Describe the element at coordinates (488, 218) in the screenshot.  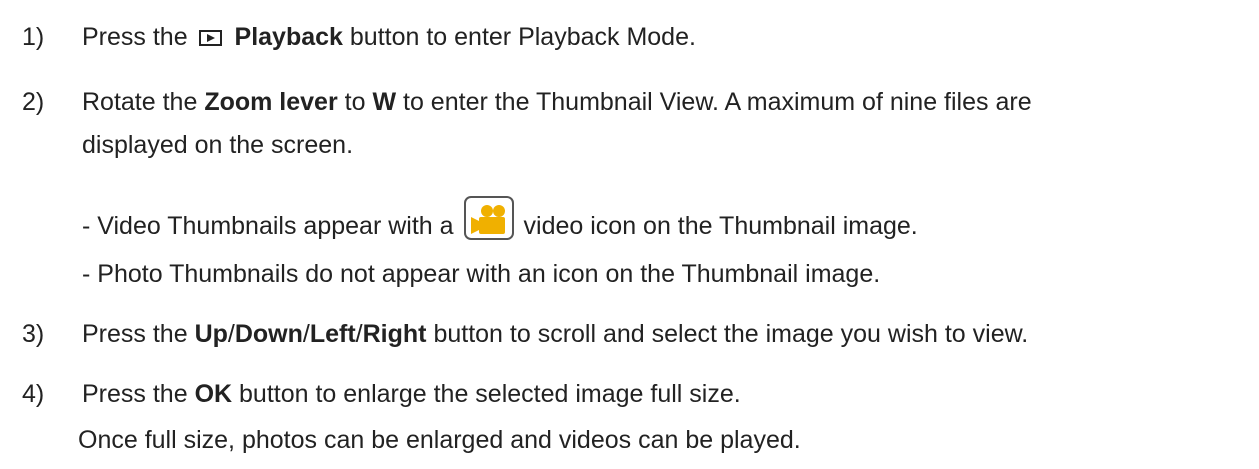
I see `video-camera-icon` at that location.